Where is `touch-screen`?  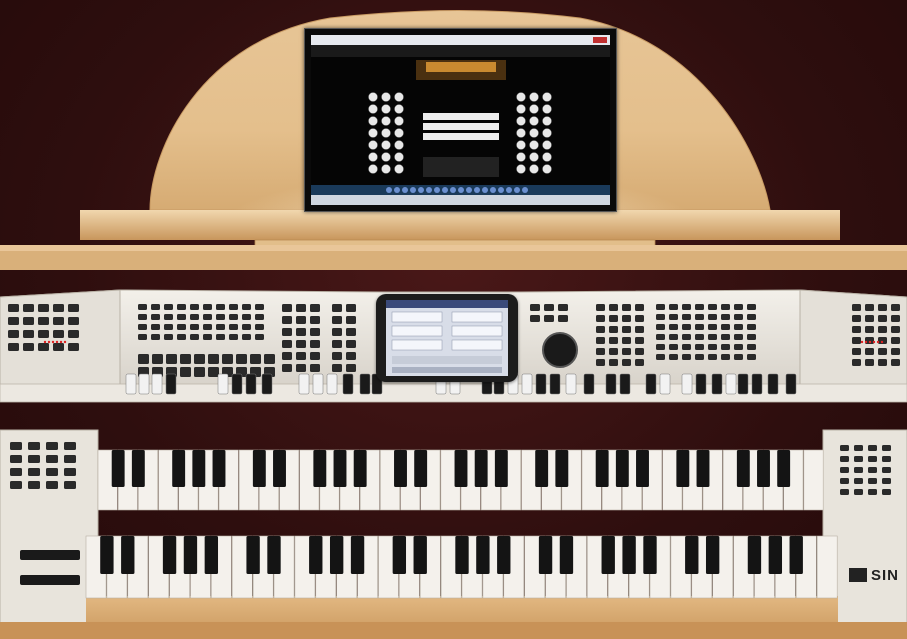 touch-screen is located at coordinates (447, 338).